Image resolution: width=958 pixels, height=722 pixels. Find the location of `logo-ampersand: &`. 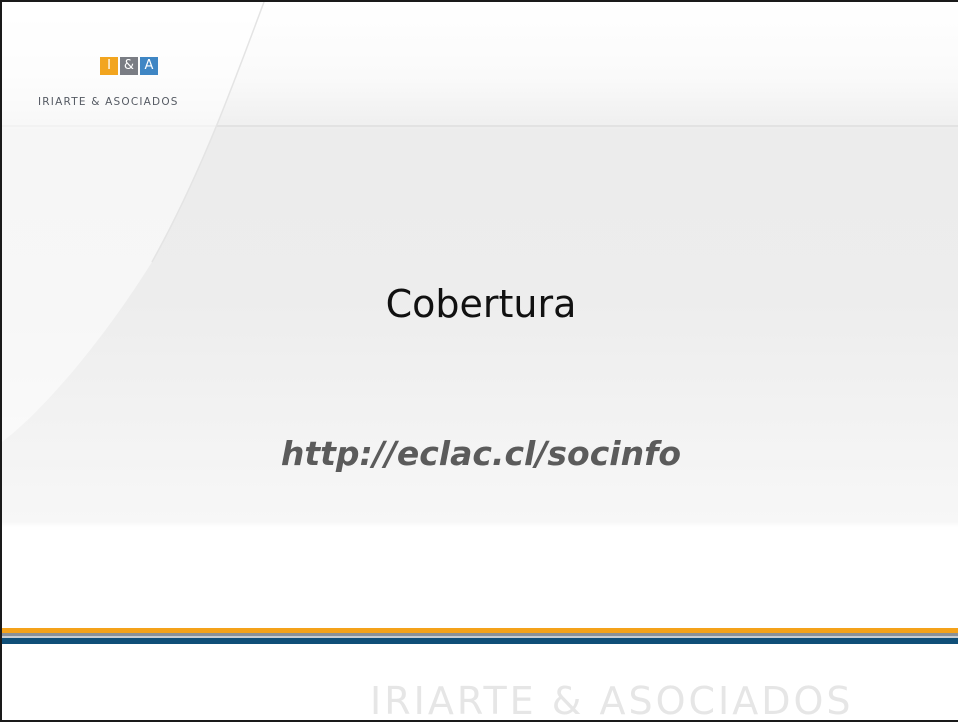

logo-ampersand: & is located at coordinates (129, 66).